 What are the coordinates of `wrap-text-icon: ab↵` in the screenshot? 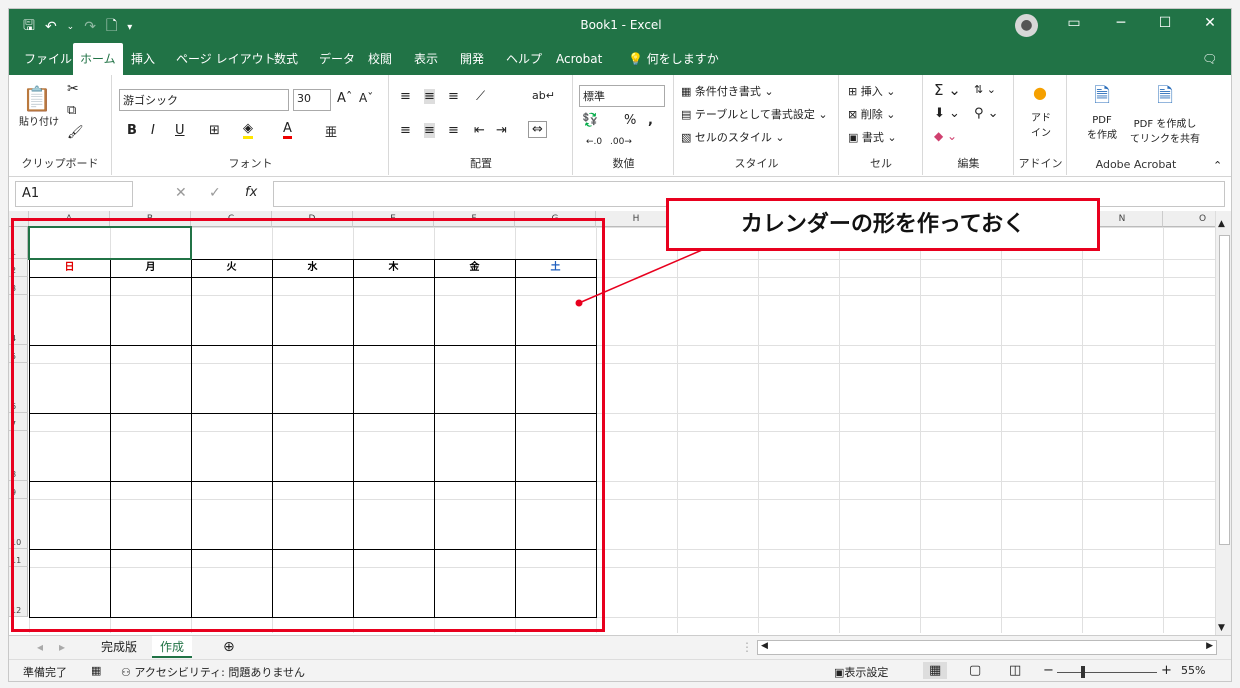 It's located at (543, 95).